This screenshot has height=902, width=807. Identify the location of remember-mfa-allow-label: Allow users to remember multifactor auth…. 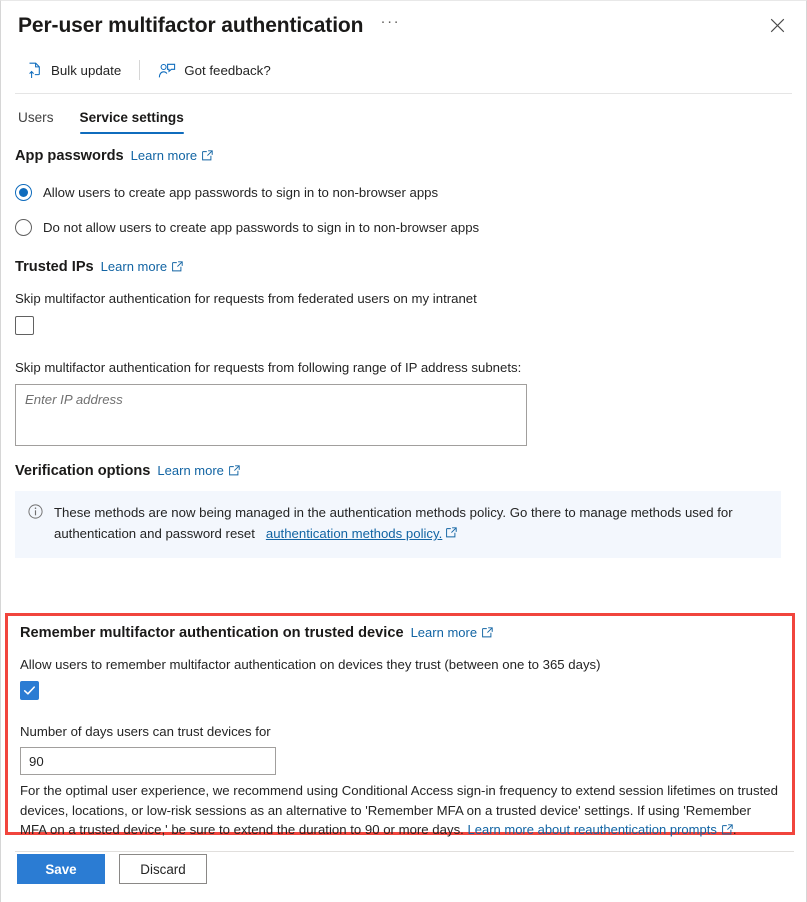
(310, 664).